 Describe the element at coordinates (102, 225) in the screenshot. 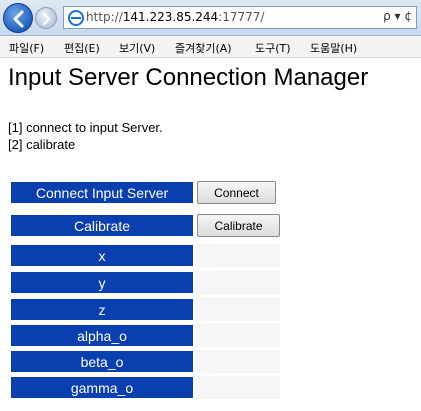

I see `calibrate-label: Calibrate` at that location.